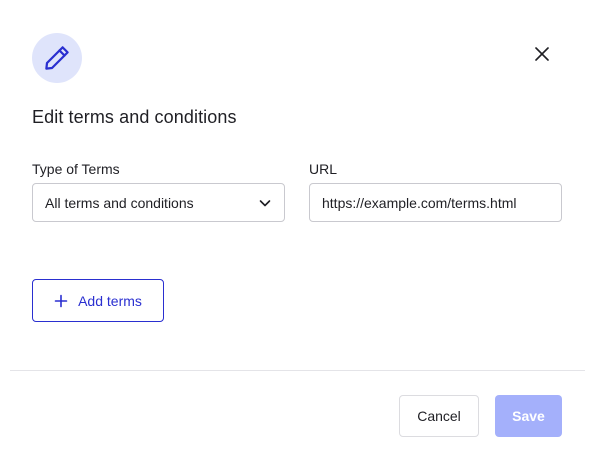 Image resolution: width=595 pixels, height=469 pixels. What do you see at coordinates (134, 117) in the screenshot?
I see `dialog-title: Edit terms and conditions` at bounding box center [134, 117].